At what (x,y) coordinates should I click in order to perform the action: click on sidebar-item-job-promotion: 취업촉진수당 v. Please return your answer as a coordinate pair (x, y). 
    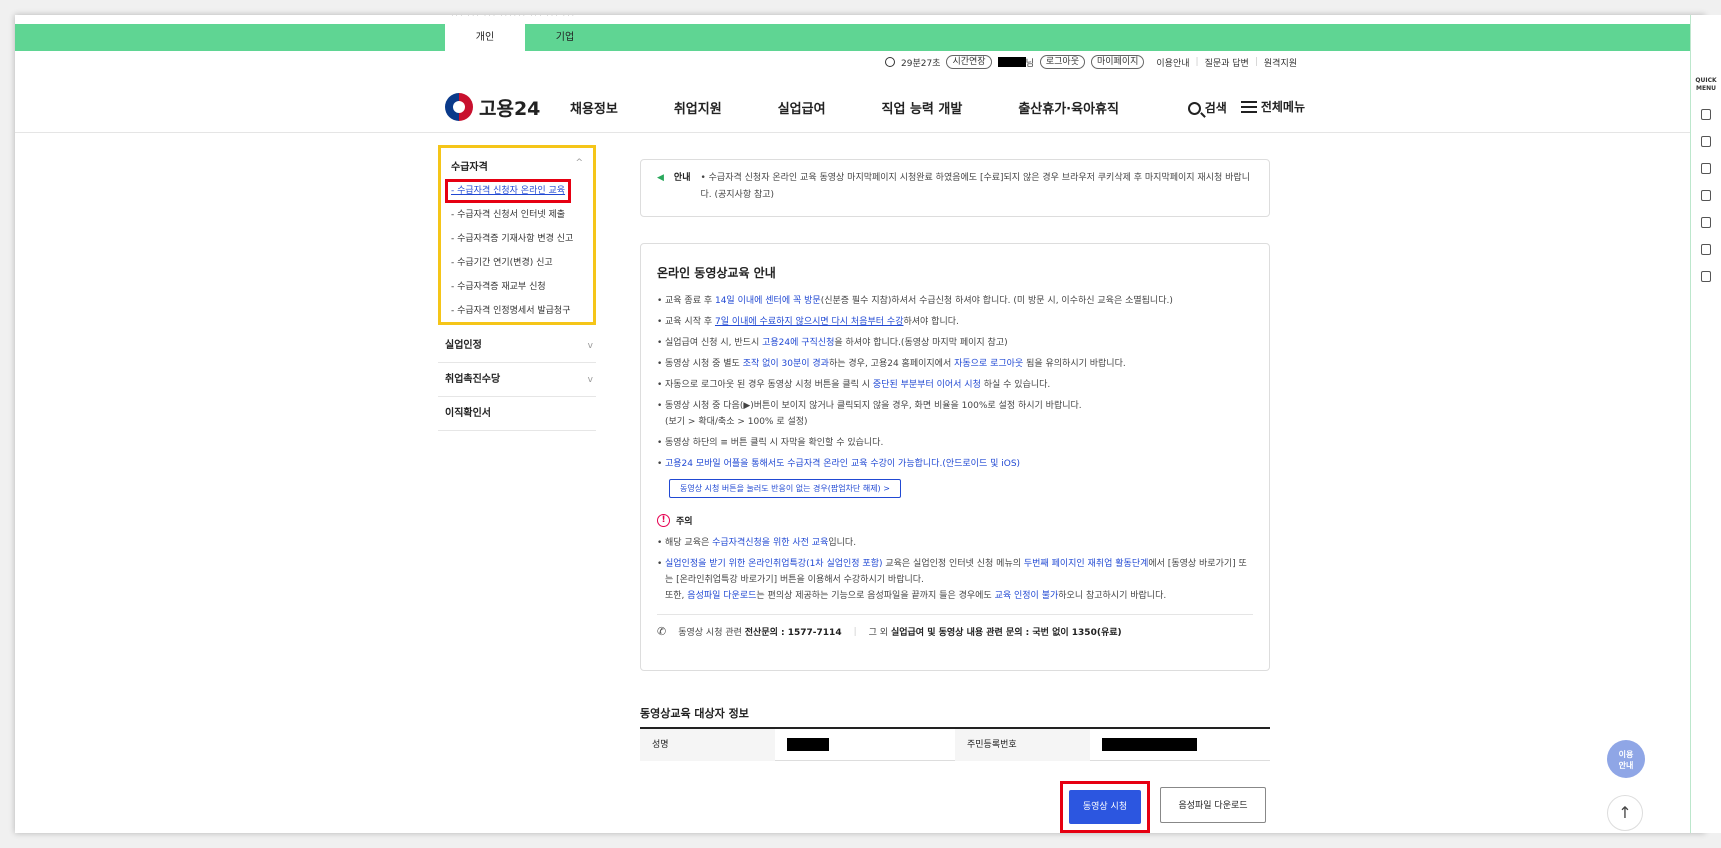
    Looking at the image, I should click on (517, 380).